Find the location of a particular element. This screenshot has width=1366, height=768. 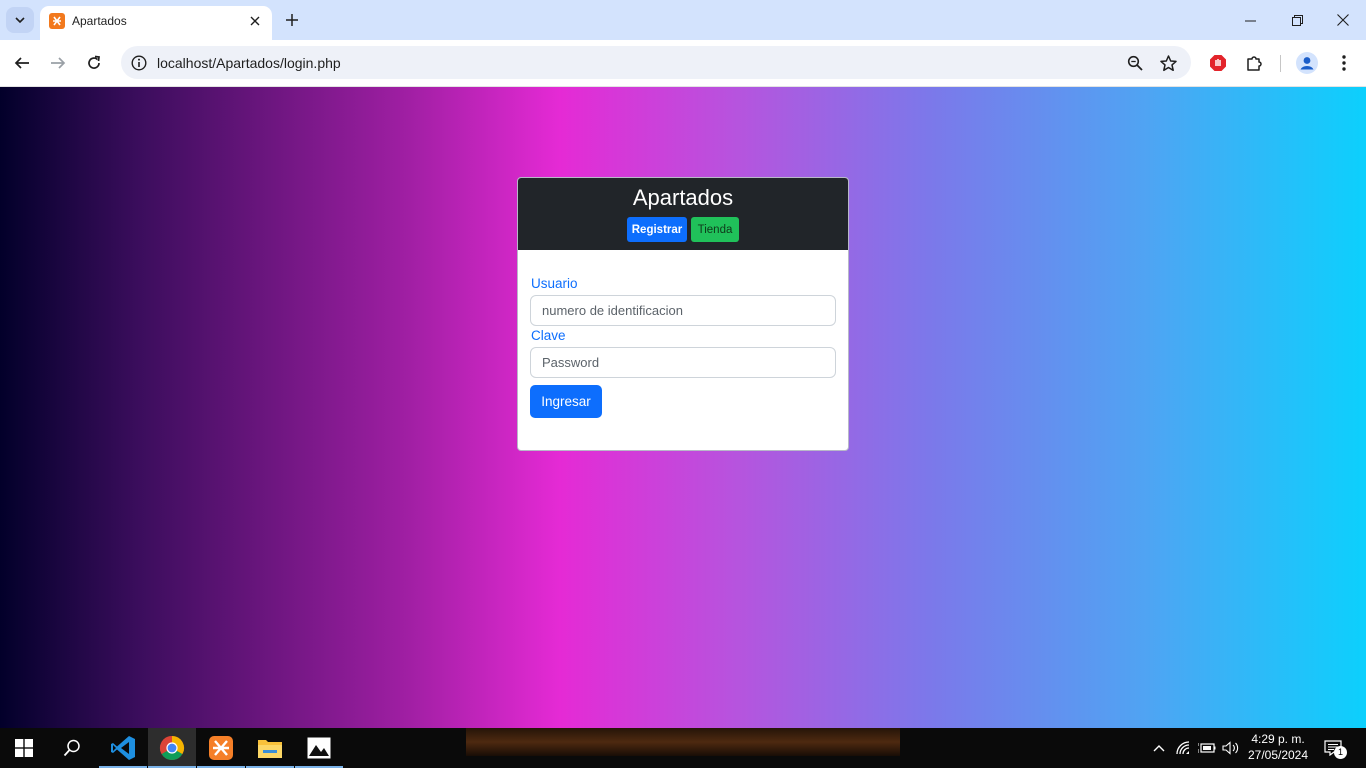

folder-icon is located at coordinates (270, 749).